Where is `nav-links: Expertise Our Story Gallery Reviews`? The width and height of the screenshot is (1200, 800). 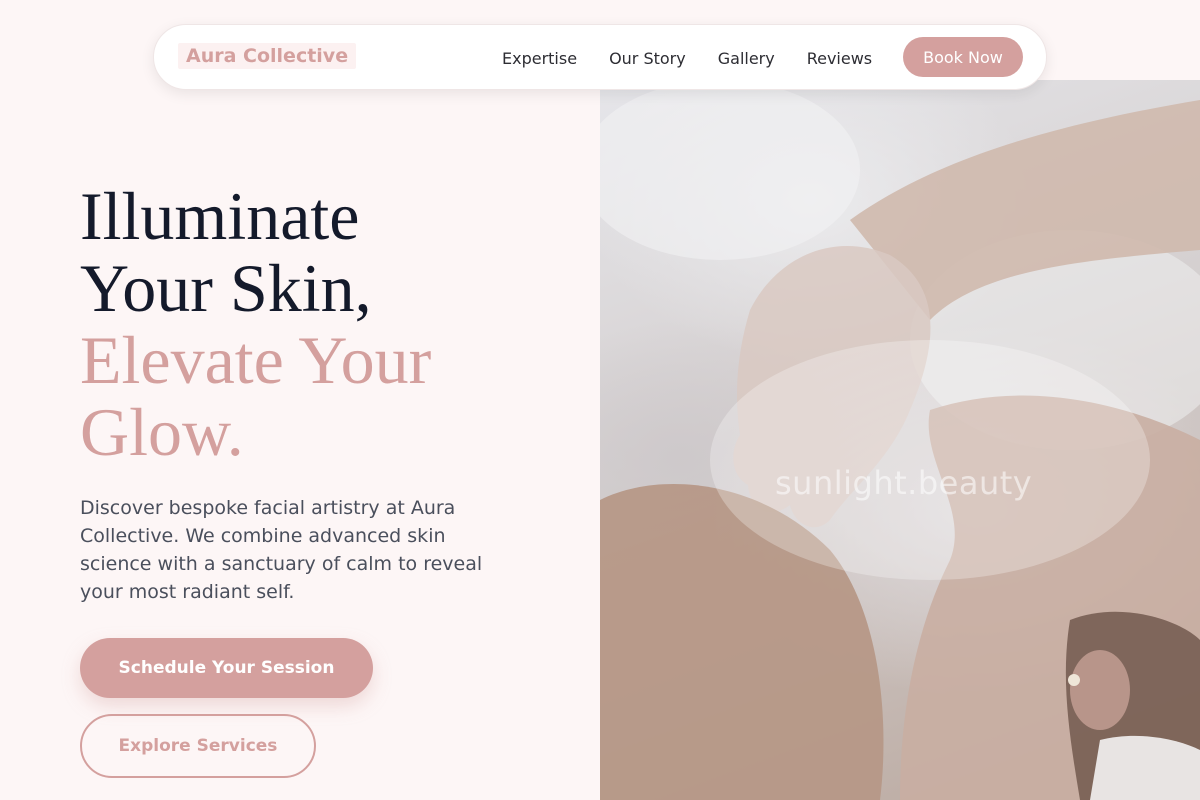 nav-links: Expertise Our Story Gallery Reviews is located at coordinates (703, 58).